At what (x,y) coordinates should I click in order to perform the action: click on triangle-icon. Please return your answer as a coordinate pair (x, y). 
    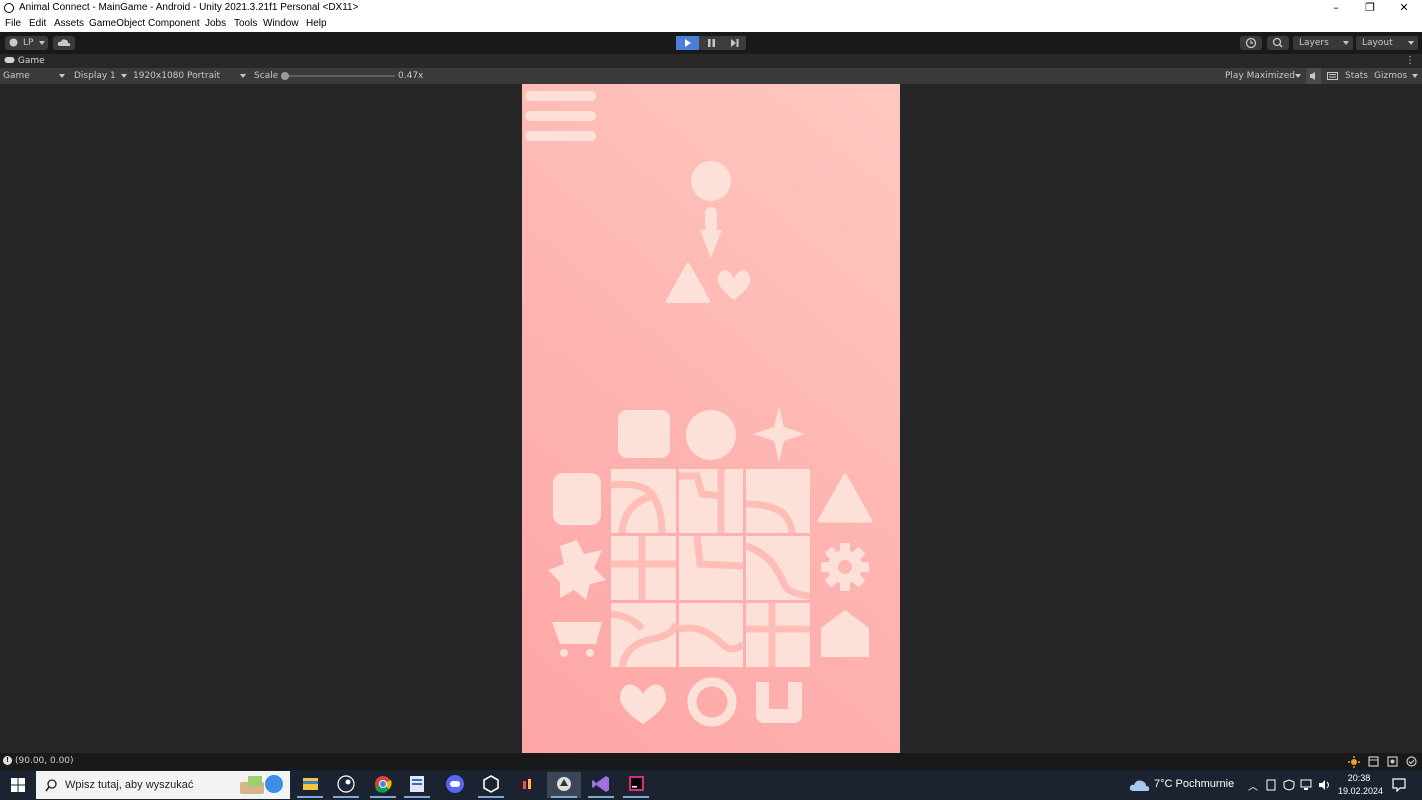
    Looking at the image, I should click on (845, 498).